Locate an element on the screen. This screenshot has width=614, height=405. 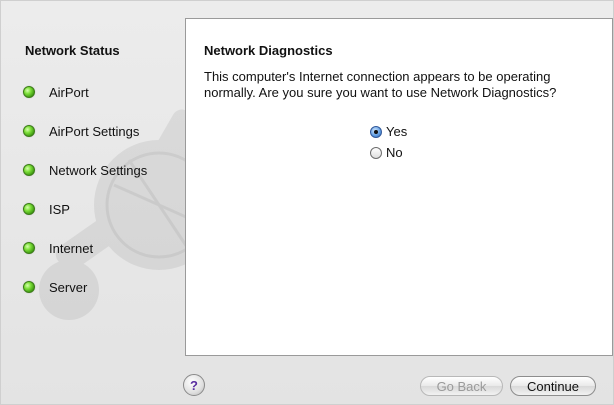
status-item-airport-settings: AirPort Settings is located at coordinates (81, 131).